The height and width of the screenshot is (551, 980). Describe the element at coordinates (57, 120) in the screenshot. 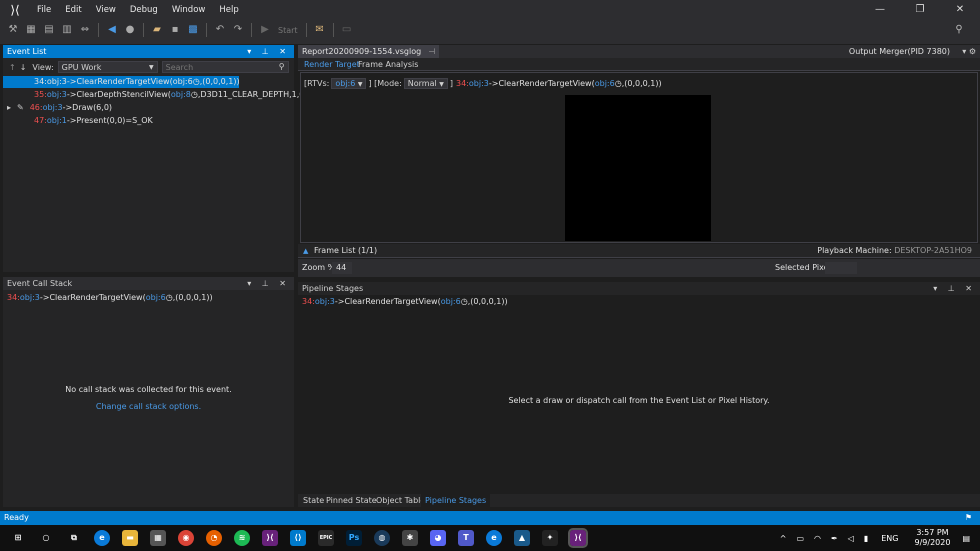

I see `event-obj: obj:1` at that location.